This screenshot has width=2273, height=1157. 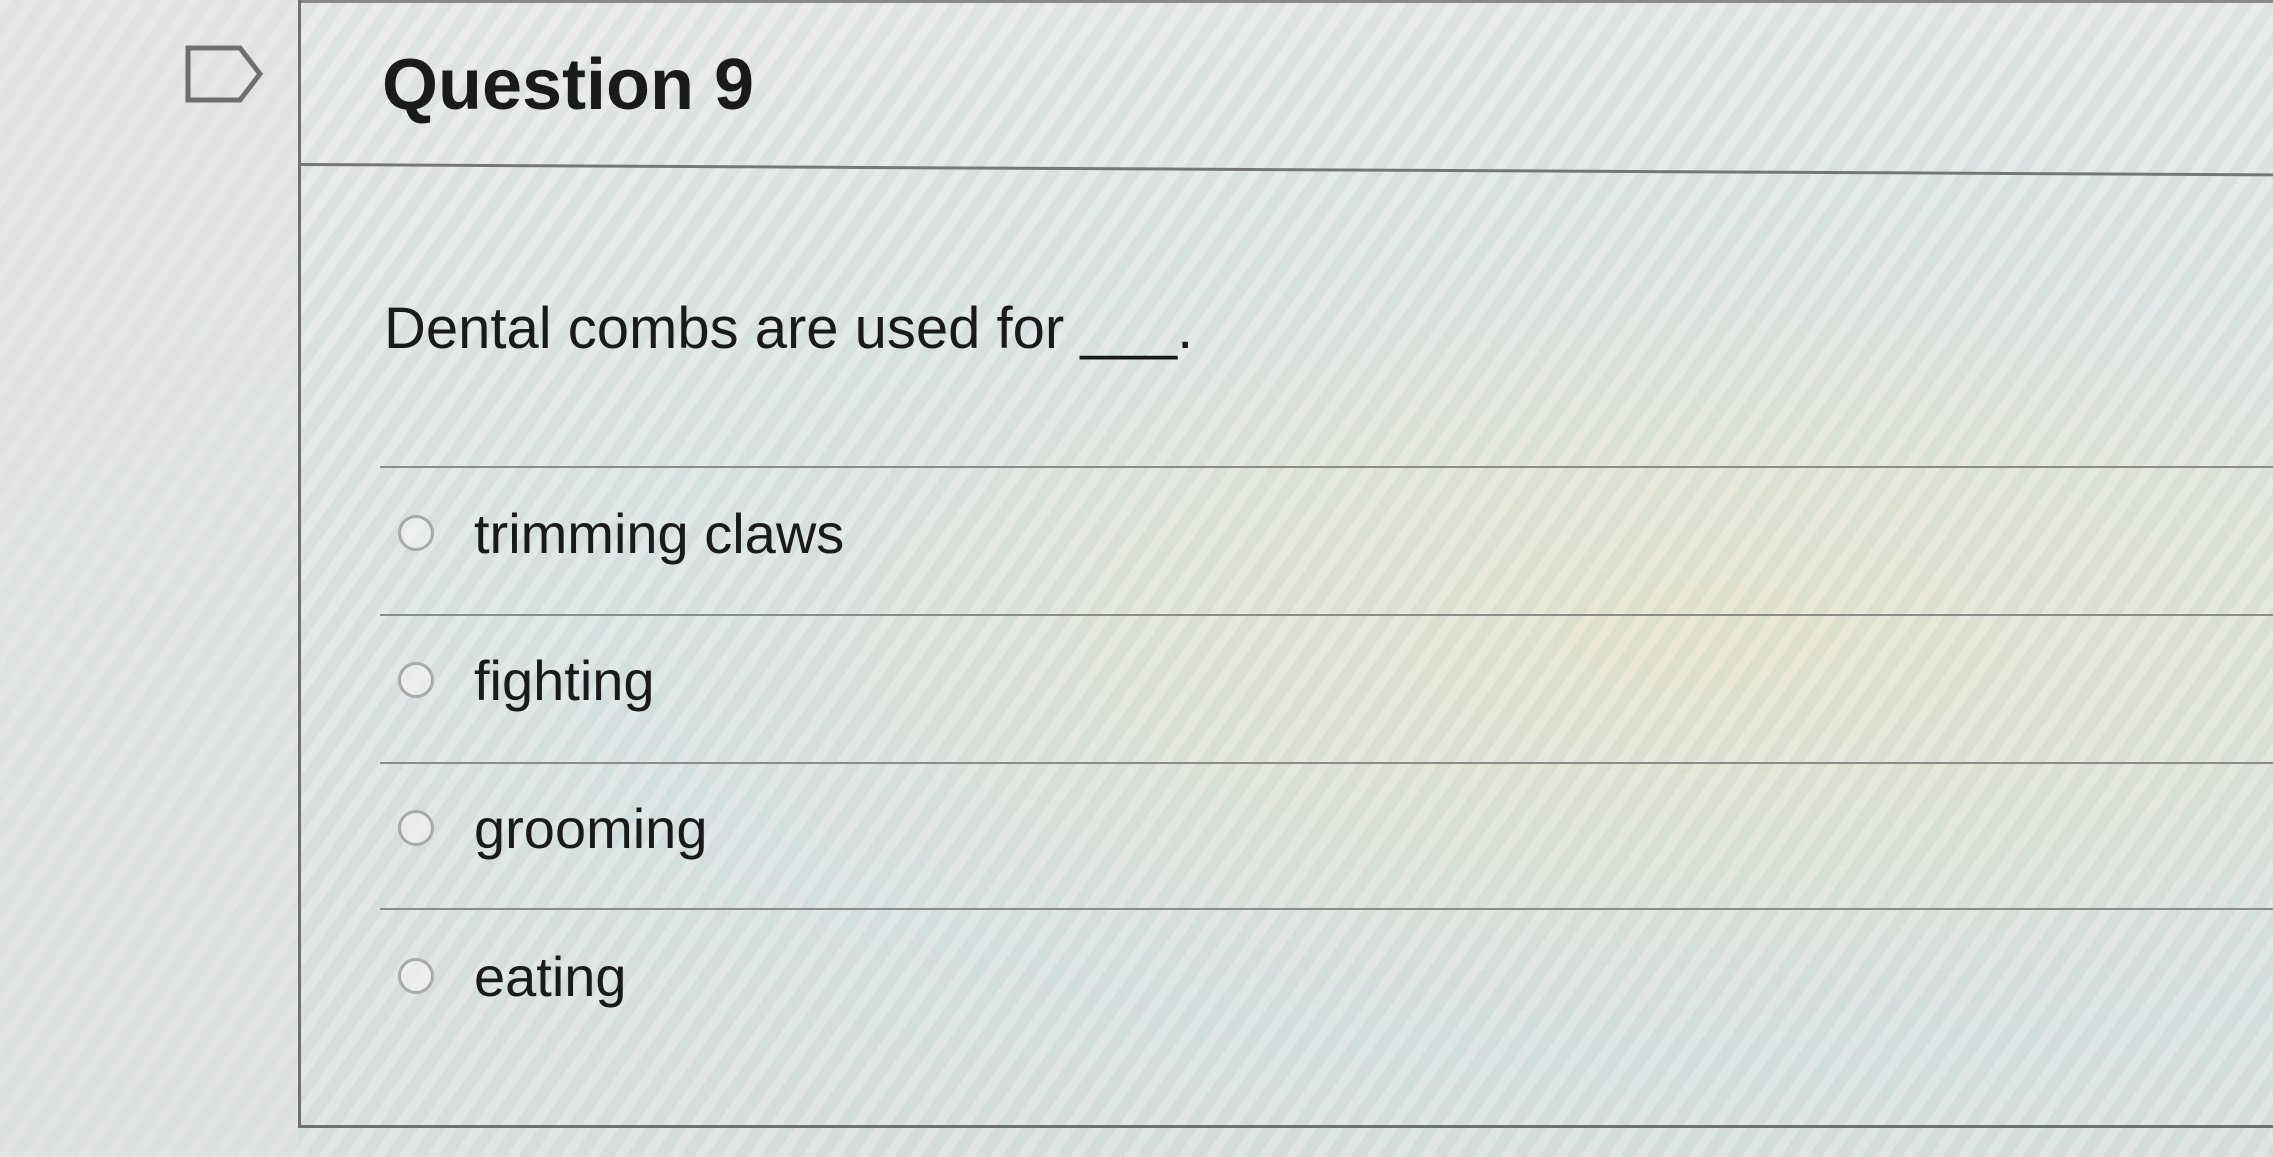 I want to click on left-gutter, so click(x=149, y=578).